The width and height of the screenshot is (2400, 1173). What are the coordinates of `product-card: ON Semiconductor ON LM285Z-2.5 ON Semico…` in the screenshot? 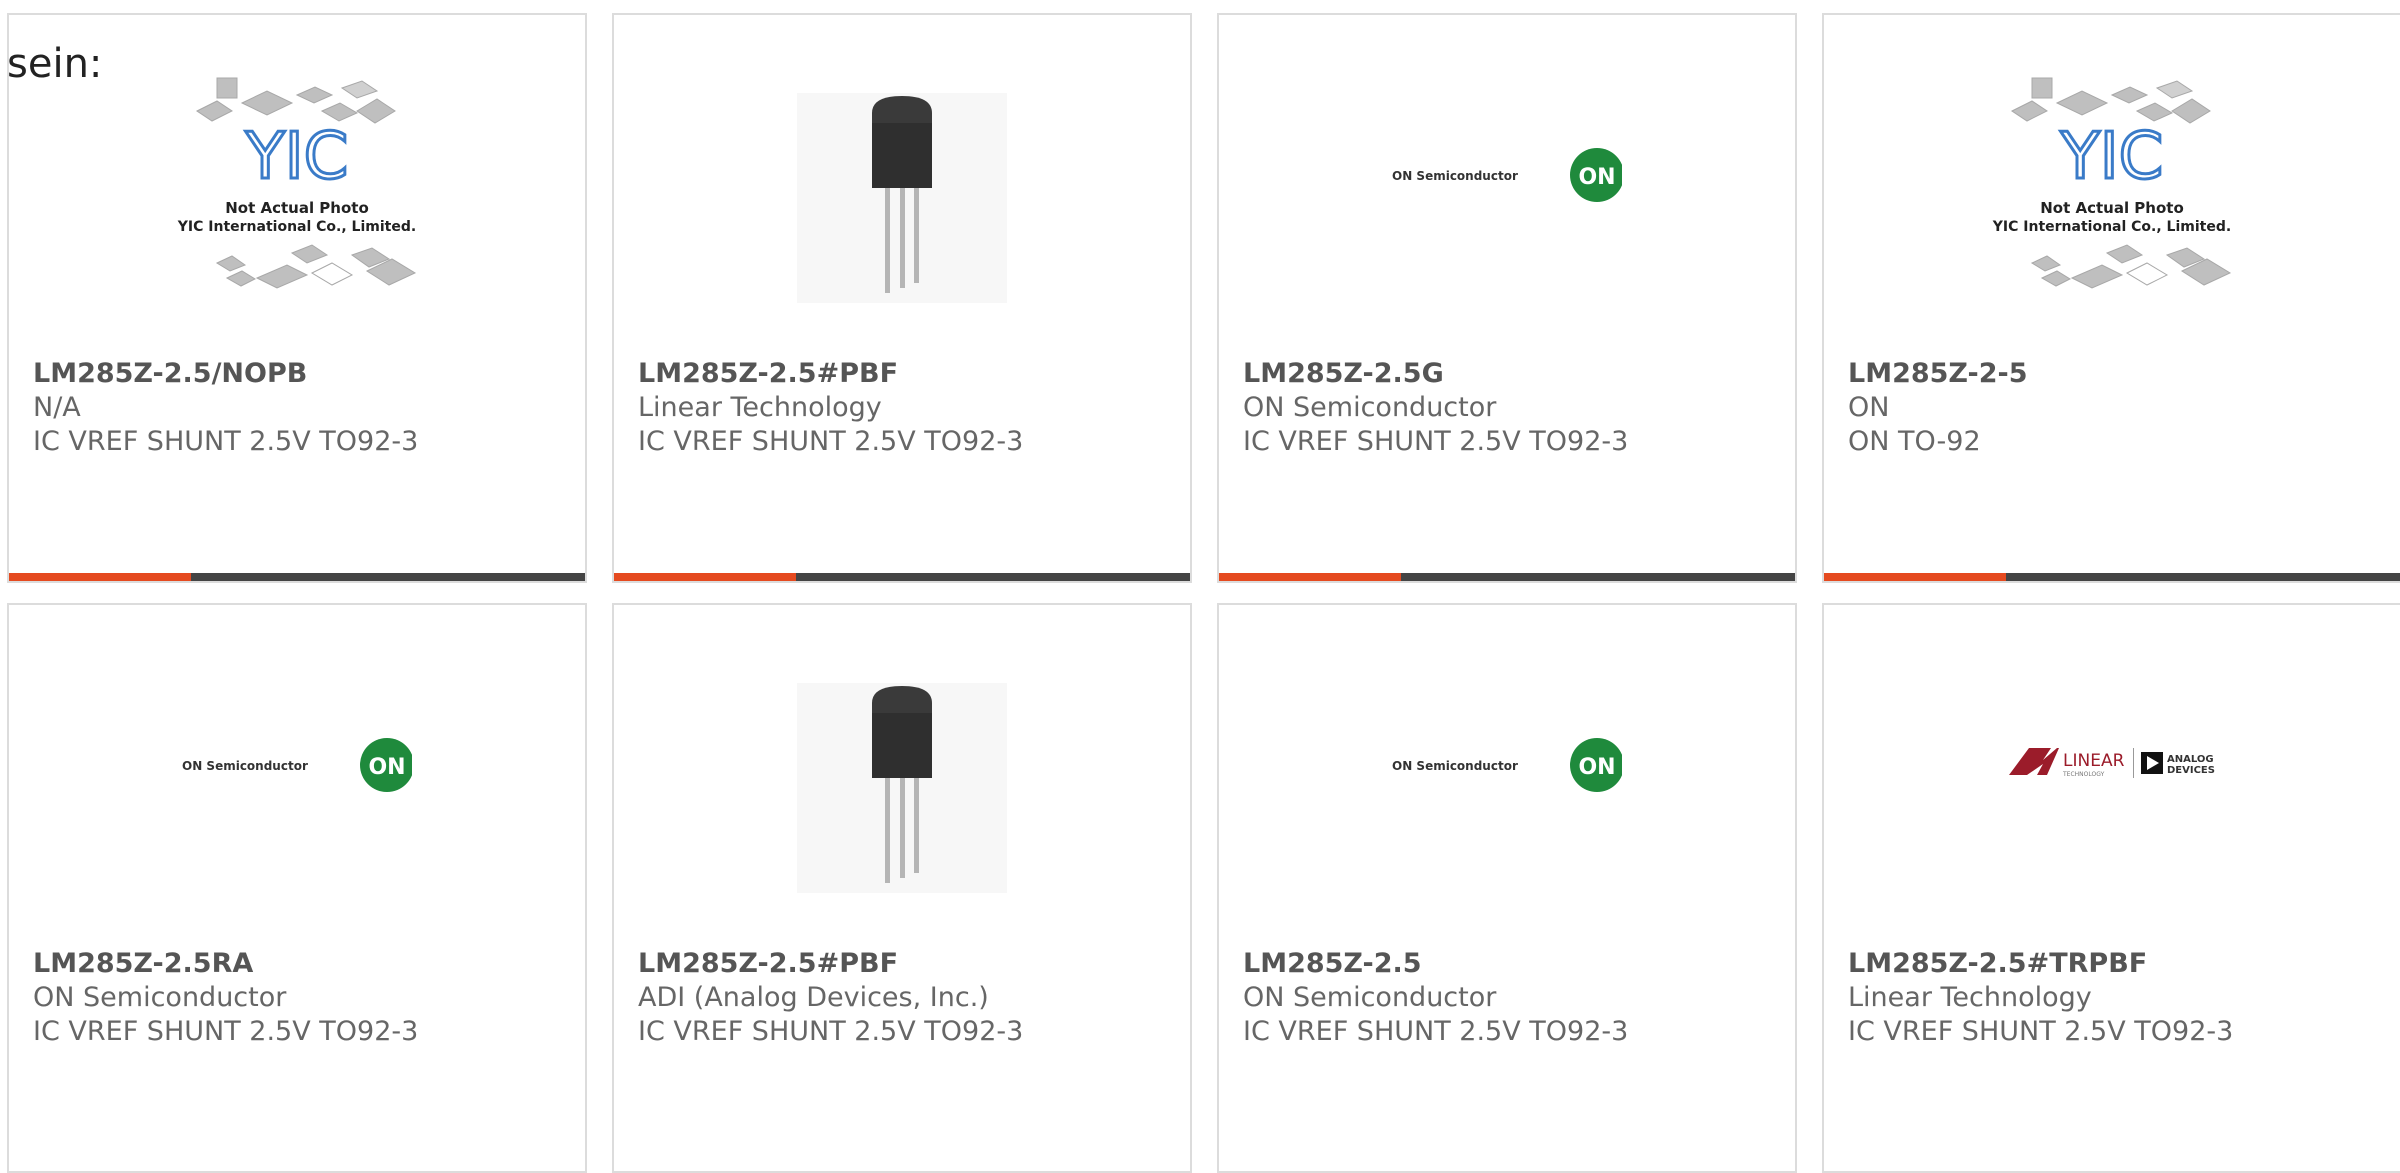 It's located at (1507, 888).